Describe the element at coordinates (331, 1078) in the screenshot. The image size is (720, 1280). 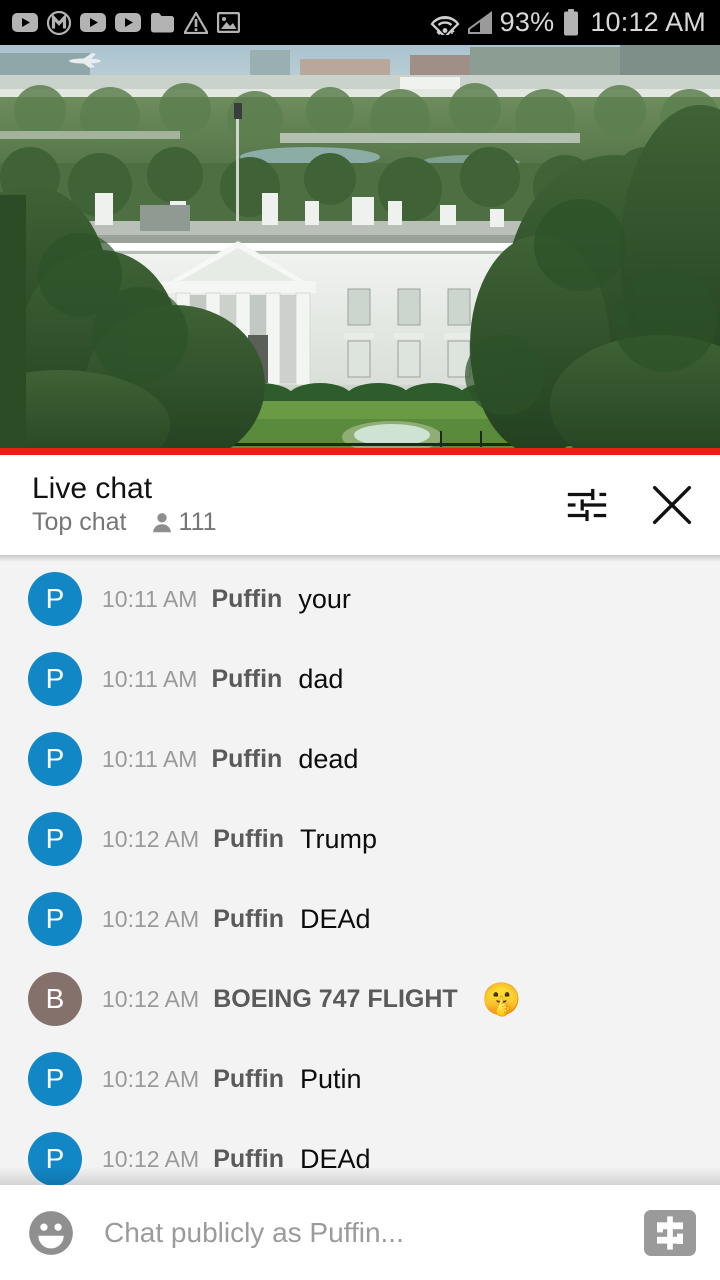
I see `message-text: Putin` at that location.